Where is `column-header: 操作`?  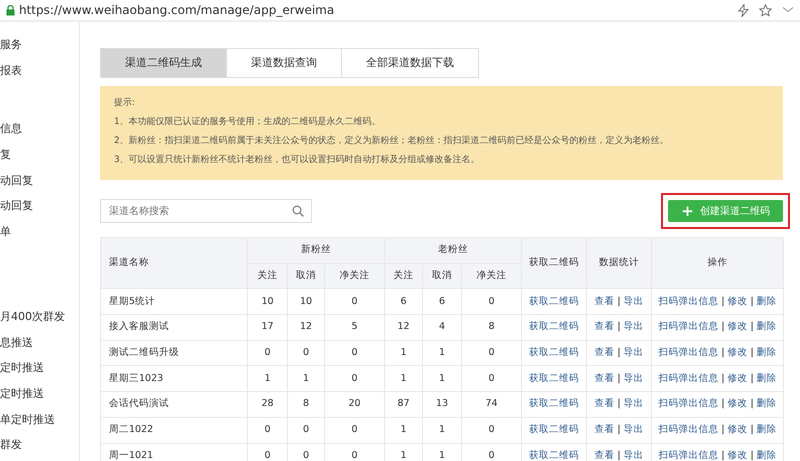 column-header: 操作 is located at coordinates (718, 263).